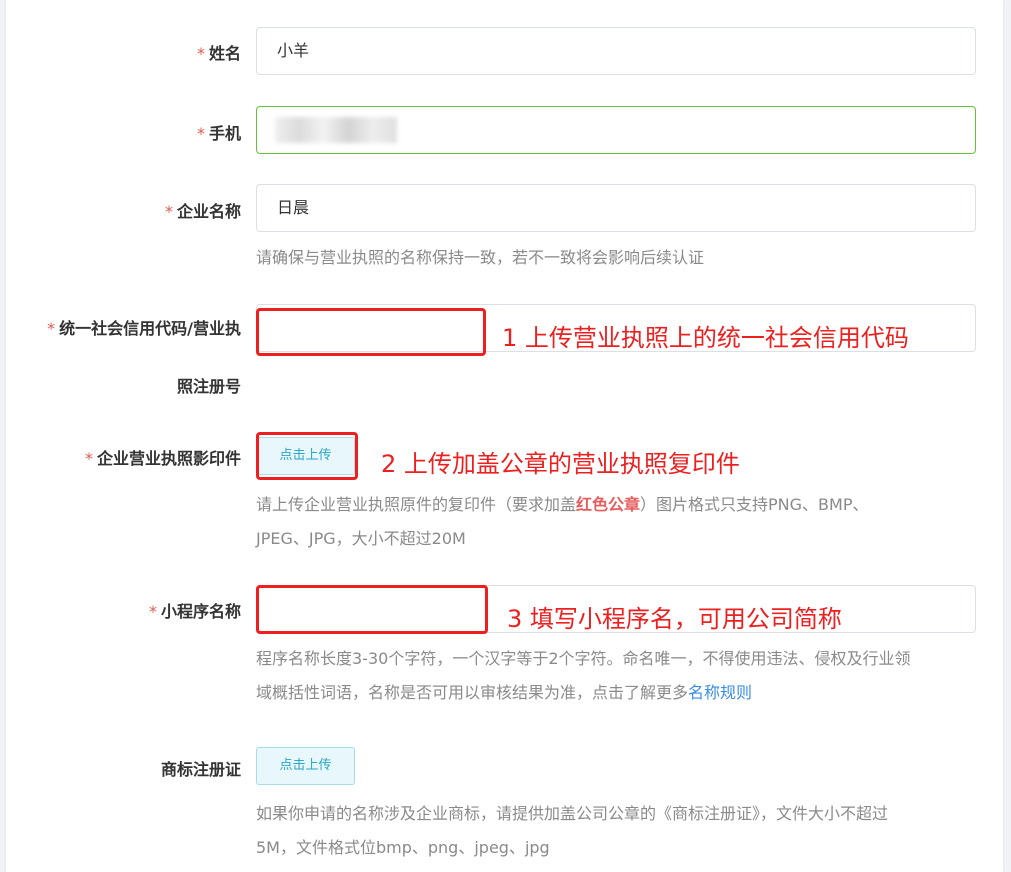 This screenshot has width=1011, height=872. Describe the element at coordinates (560, 464) in the screenshot. I see `annotation-2: 2 上传加盖公章的营业执照复印件` at that location.